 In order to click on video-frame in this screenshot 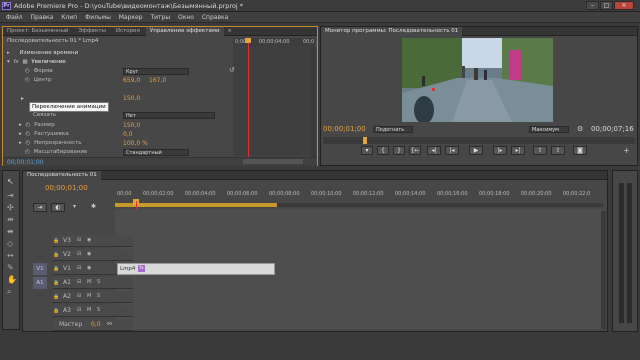, I will do `click(477, 80)`.